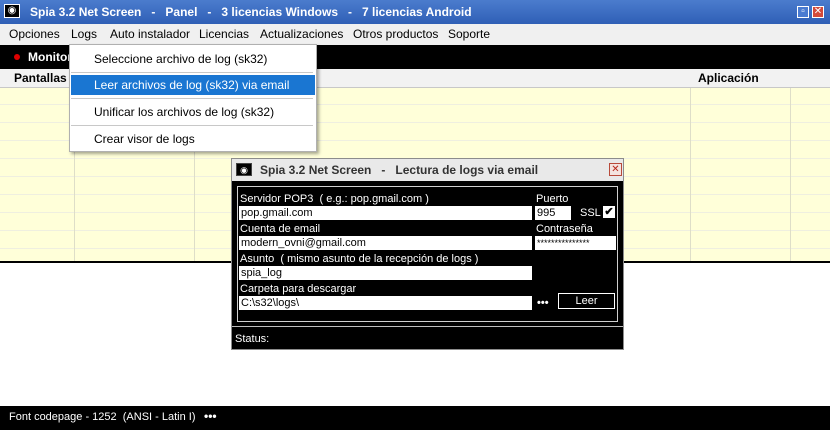 This screenshot has width=830, height=430. What do you see at coordinates (590, 213) in the screenshot?
I see `ssl-label: SSL` at bounding box center [590, 213].